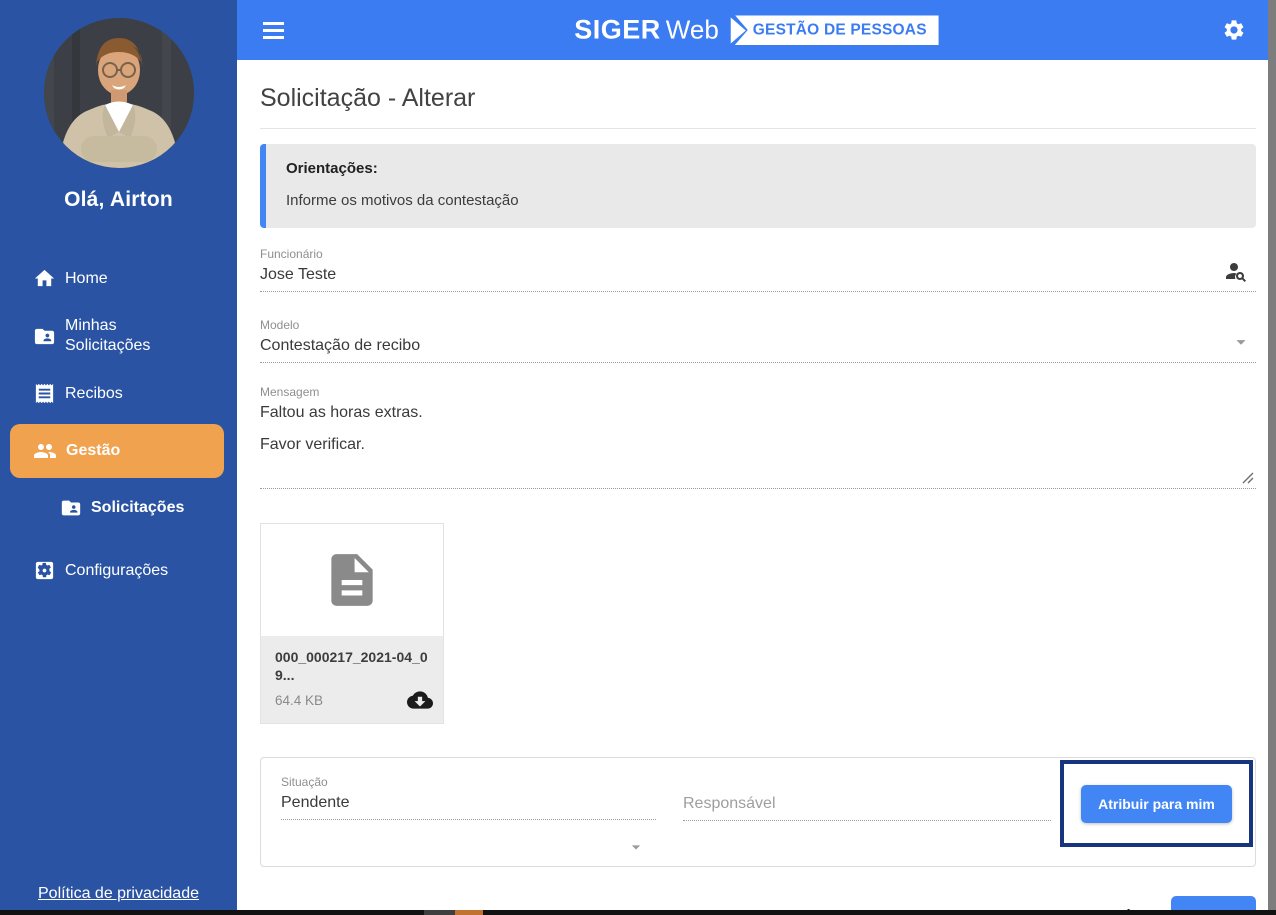  Describe the element at coordinates (44, 393) in the screenshot. I see `receipt-icon` at that location.